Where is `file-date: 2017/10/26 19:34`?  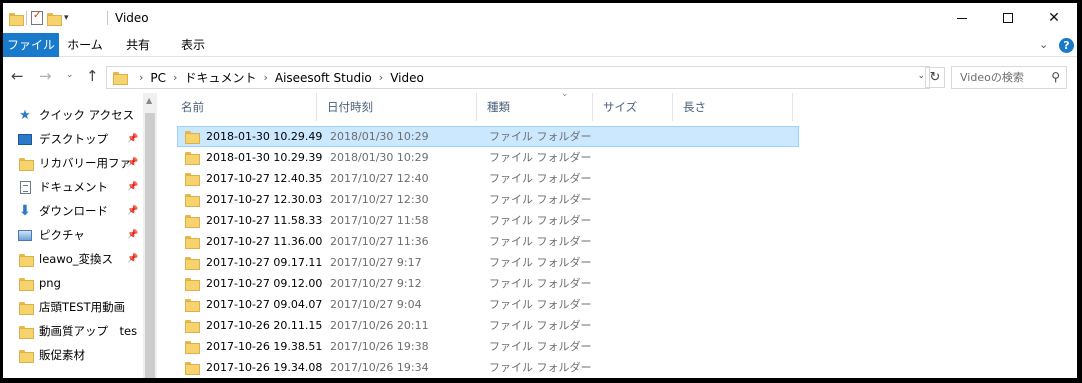 file-date: 2017/10/26 19:34 is located at coordinates (379, 367).